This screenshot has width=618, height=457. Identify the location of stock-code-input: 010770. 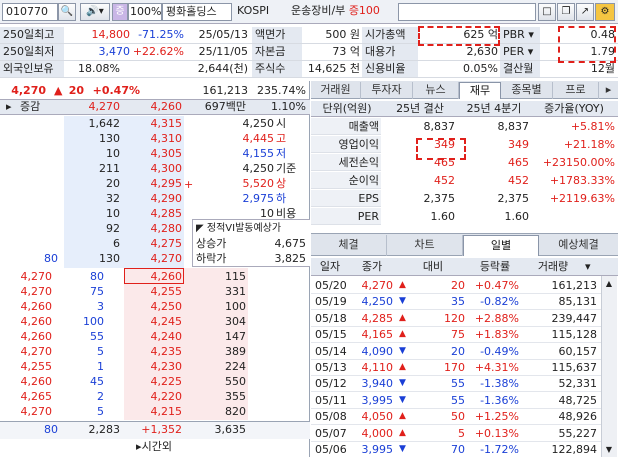
(30, 12).